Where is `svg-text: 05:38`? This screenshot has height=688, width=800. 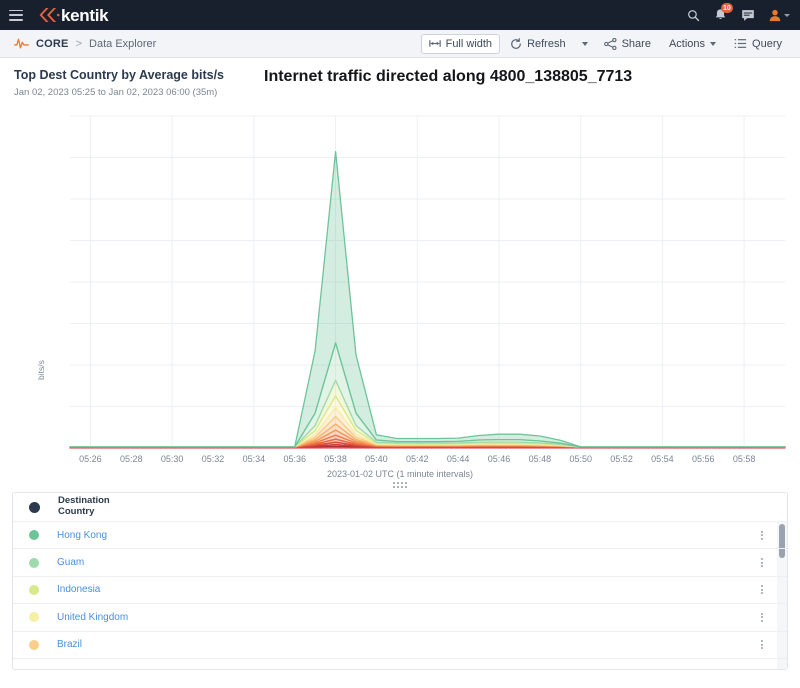
svg-text: 05:38 is located at coordinates (335, 459).